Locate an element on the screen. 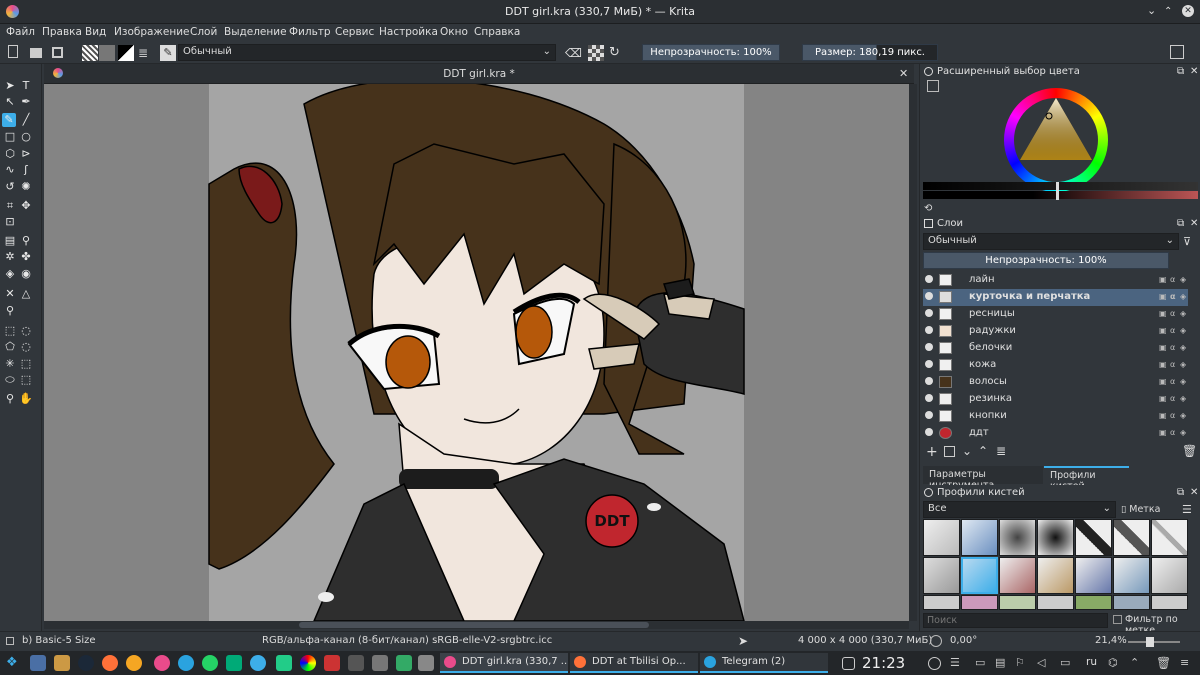 The image size is (1200, 675). layer-properties-icon: ≣ is located at coordinates (1001, 451).